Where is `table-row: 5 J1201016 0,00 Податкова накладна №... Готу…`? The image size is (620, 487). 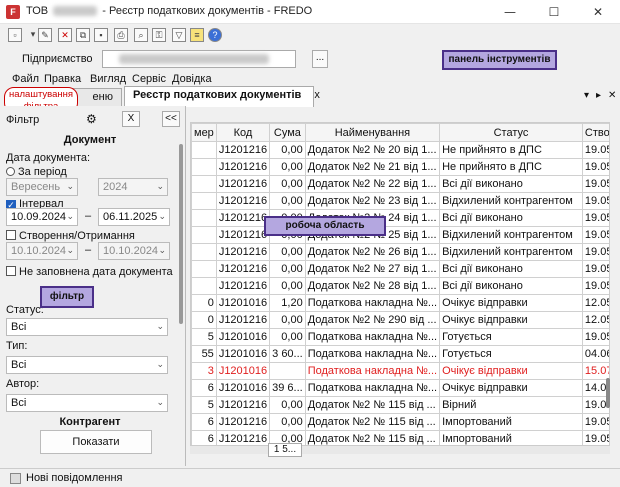
table-row: 5 J1201016 0,00 Податкова накладна №... Готу… is located at coordinates (400, 337).